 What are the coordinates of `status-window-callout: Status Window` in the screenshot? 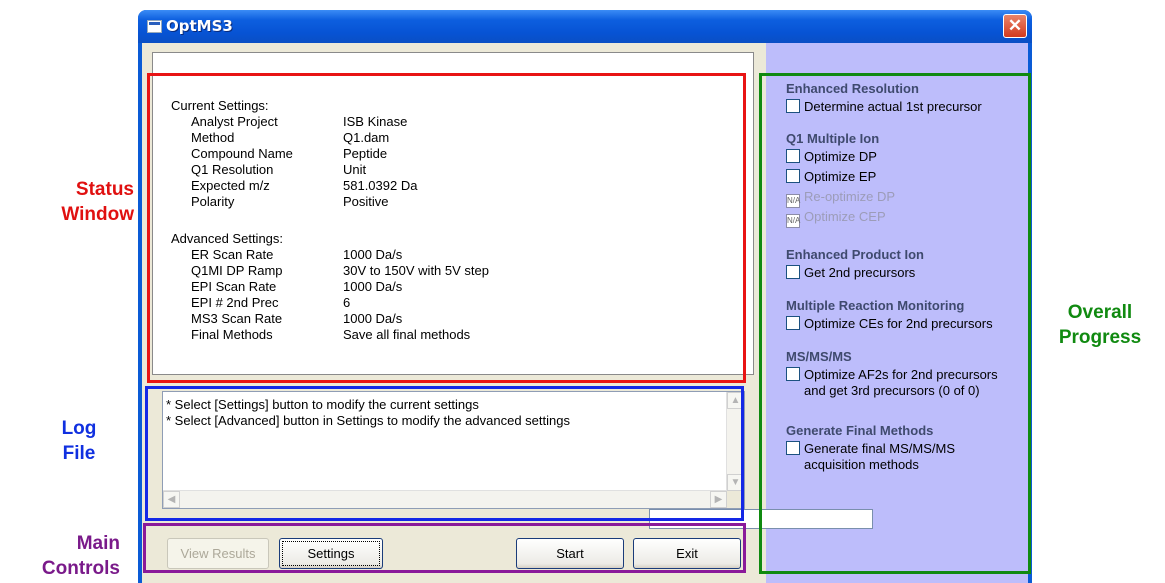 It's located at (91, 202).